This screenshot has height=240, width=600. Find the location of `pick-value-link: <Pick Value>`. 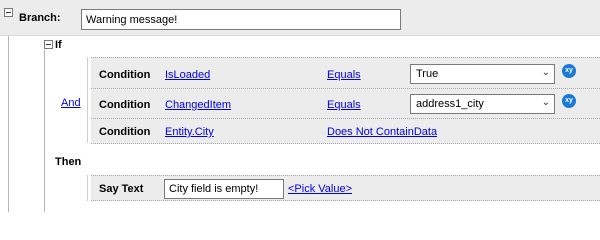

pick-value-link: <Pick Value> is located at coordinates (320, 189).